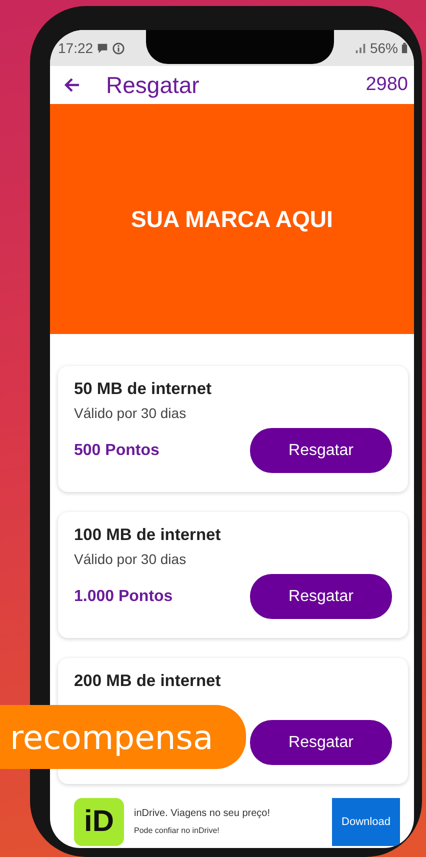  What do you see at coordinates (366, 822) in the screenshot?
I see `download-button: Download` at bounding box center [366, 822].